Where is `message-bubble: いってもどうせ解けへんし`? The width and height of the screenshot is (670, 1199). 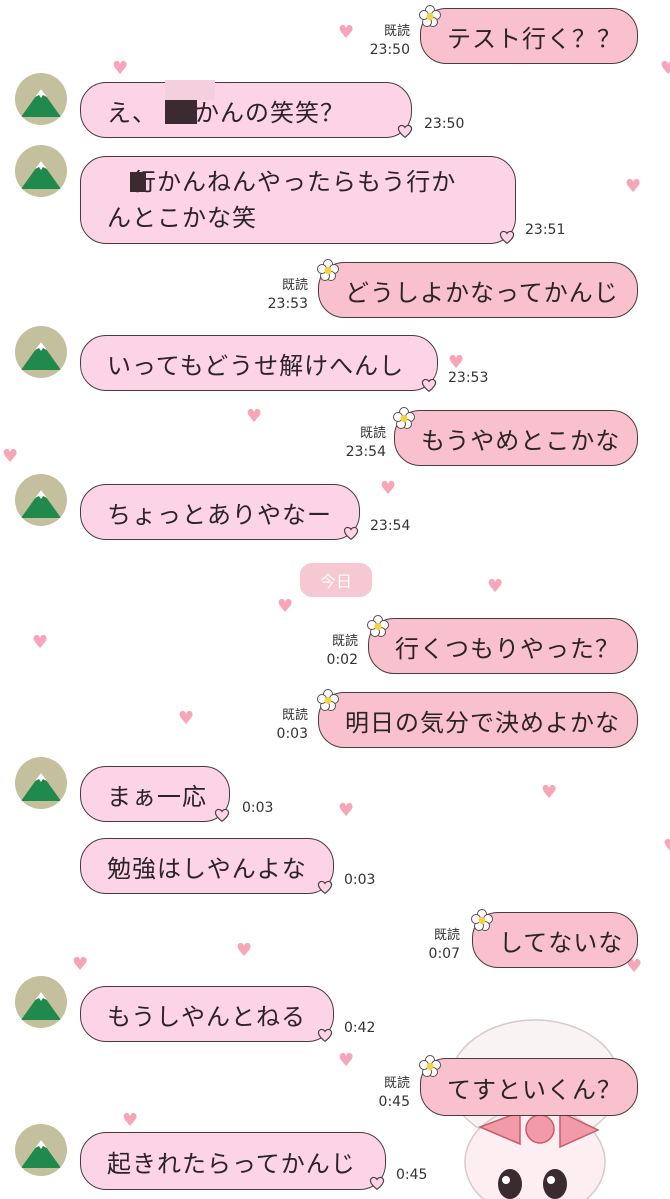
message-bubble: いってもどうせ解けへんし is located at coordinates (259, 363).